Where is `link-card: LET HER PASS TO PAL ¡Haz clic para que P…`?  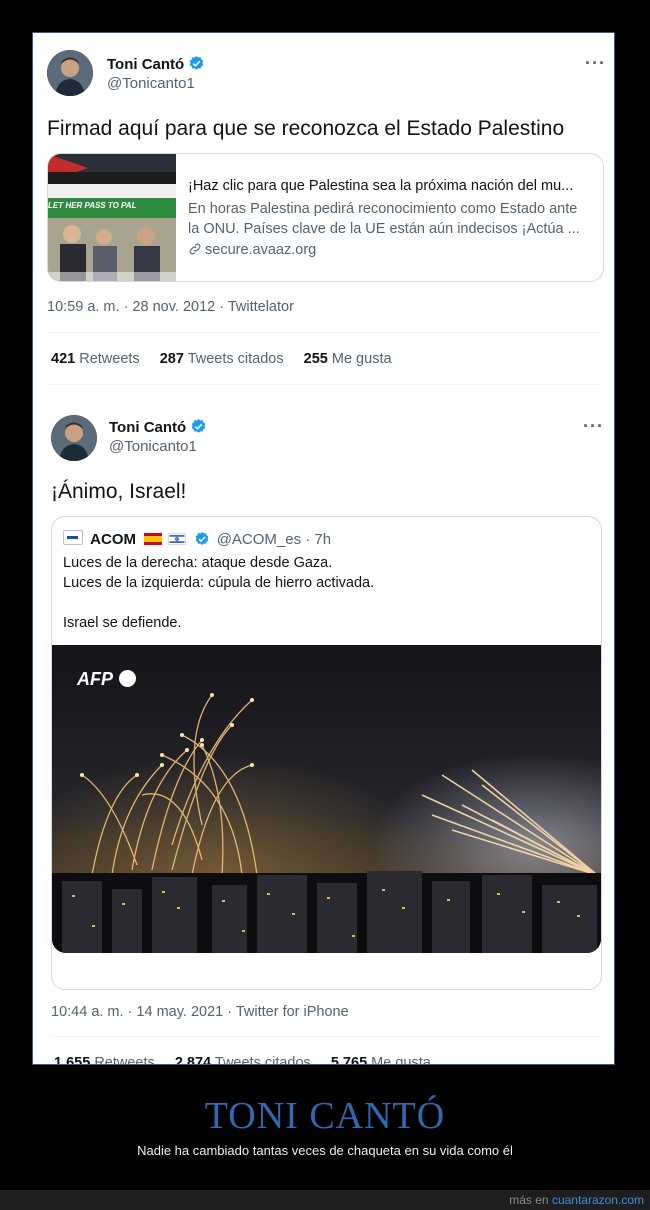
link-card: LET HER PASS TO PAL ¡Haz clic para que P… is located at coordinates (325, 217).